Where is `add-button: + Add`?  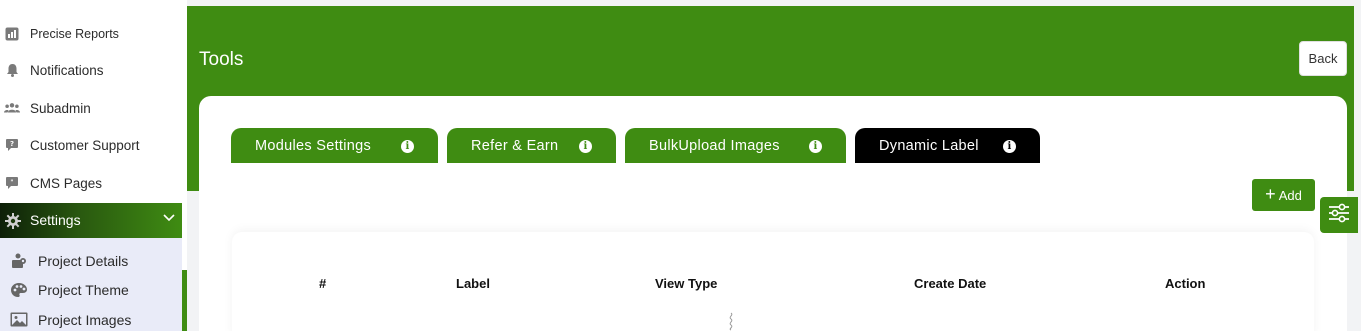 add-button: + Add is located at coordinates (1283, 195).